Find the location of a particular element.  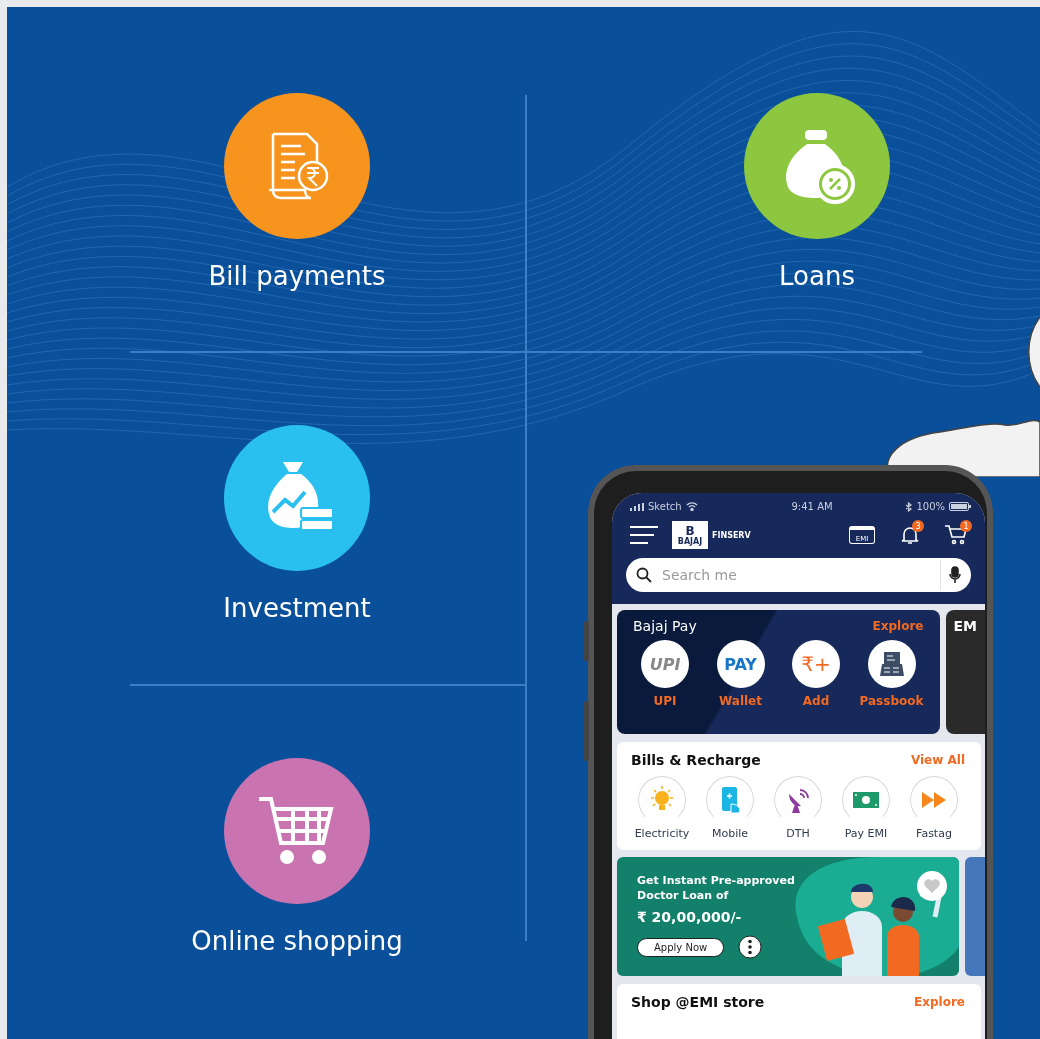

menu-icon is located at coordinates (644, 535).